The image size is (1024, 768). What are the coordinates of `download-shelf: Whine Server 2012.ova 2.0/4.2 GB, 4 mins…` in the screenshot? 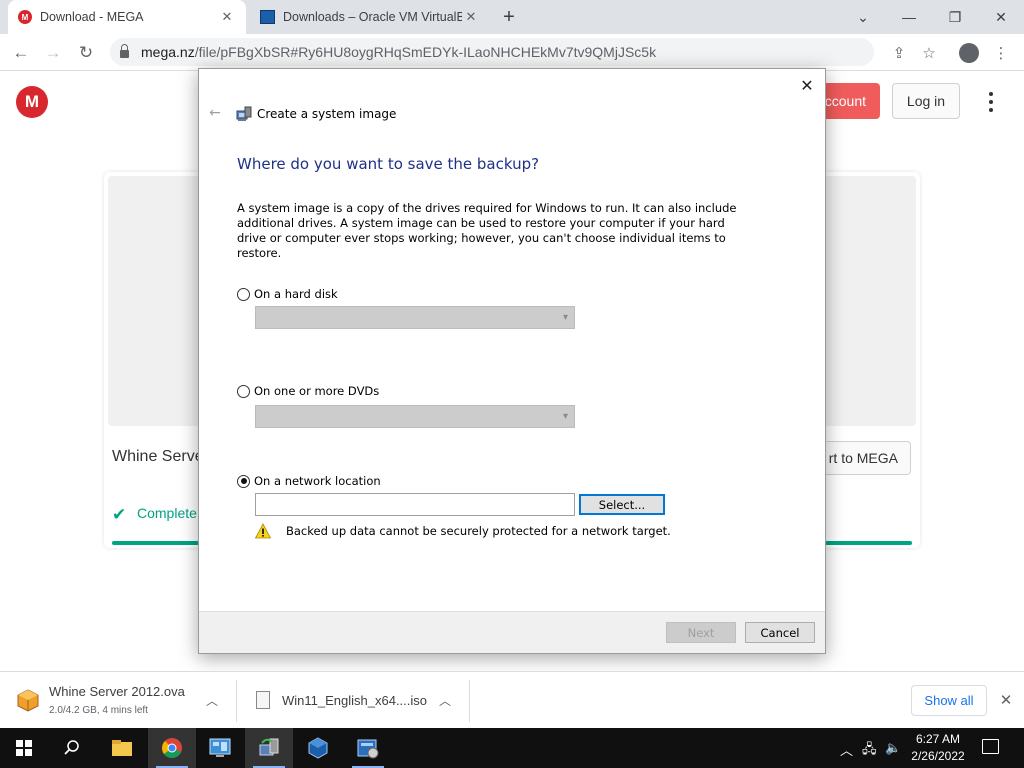 It's located at (512, 699).